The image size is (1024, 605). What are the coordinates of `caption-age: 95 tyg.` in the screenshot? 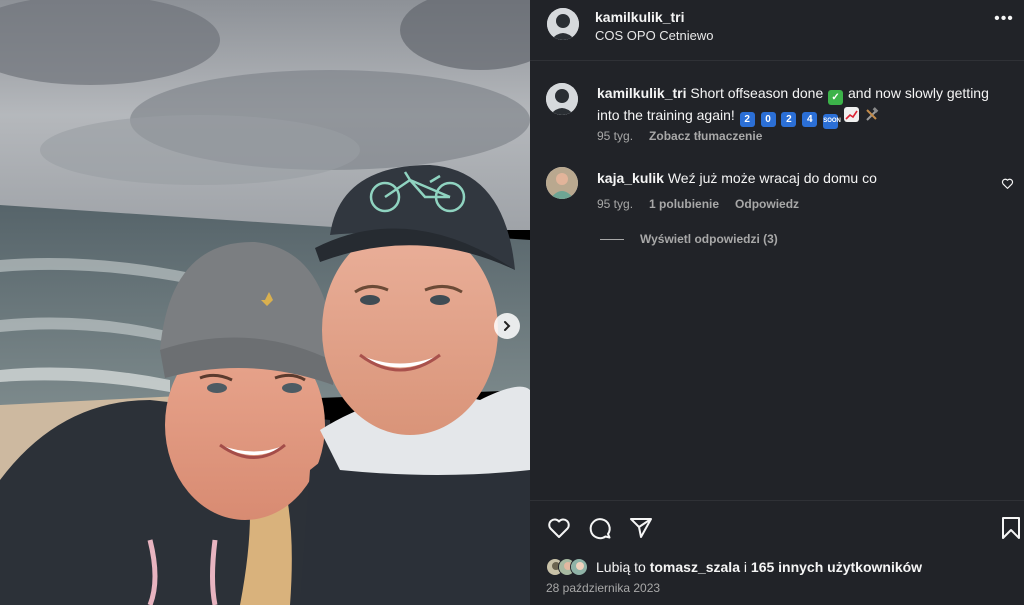 It's located at (615, 136).